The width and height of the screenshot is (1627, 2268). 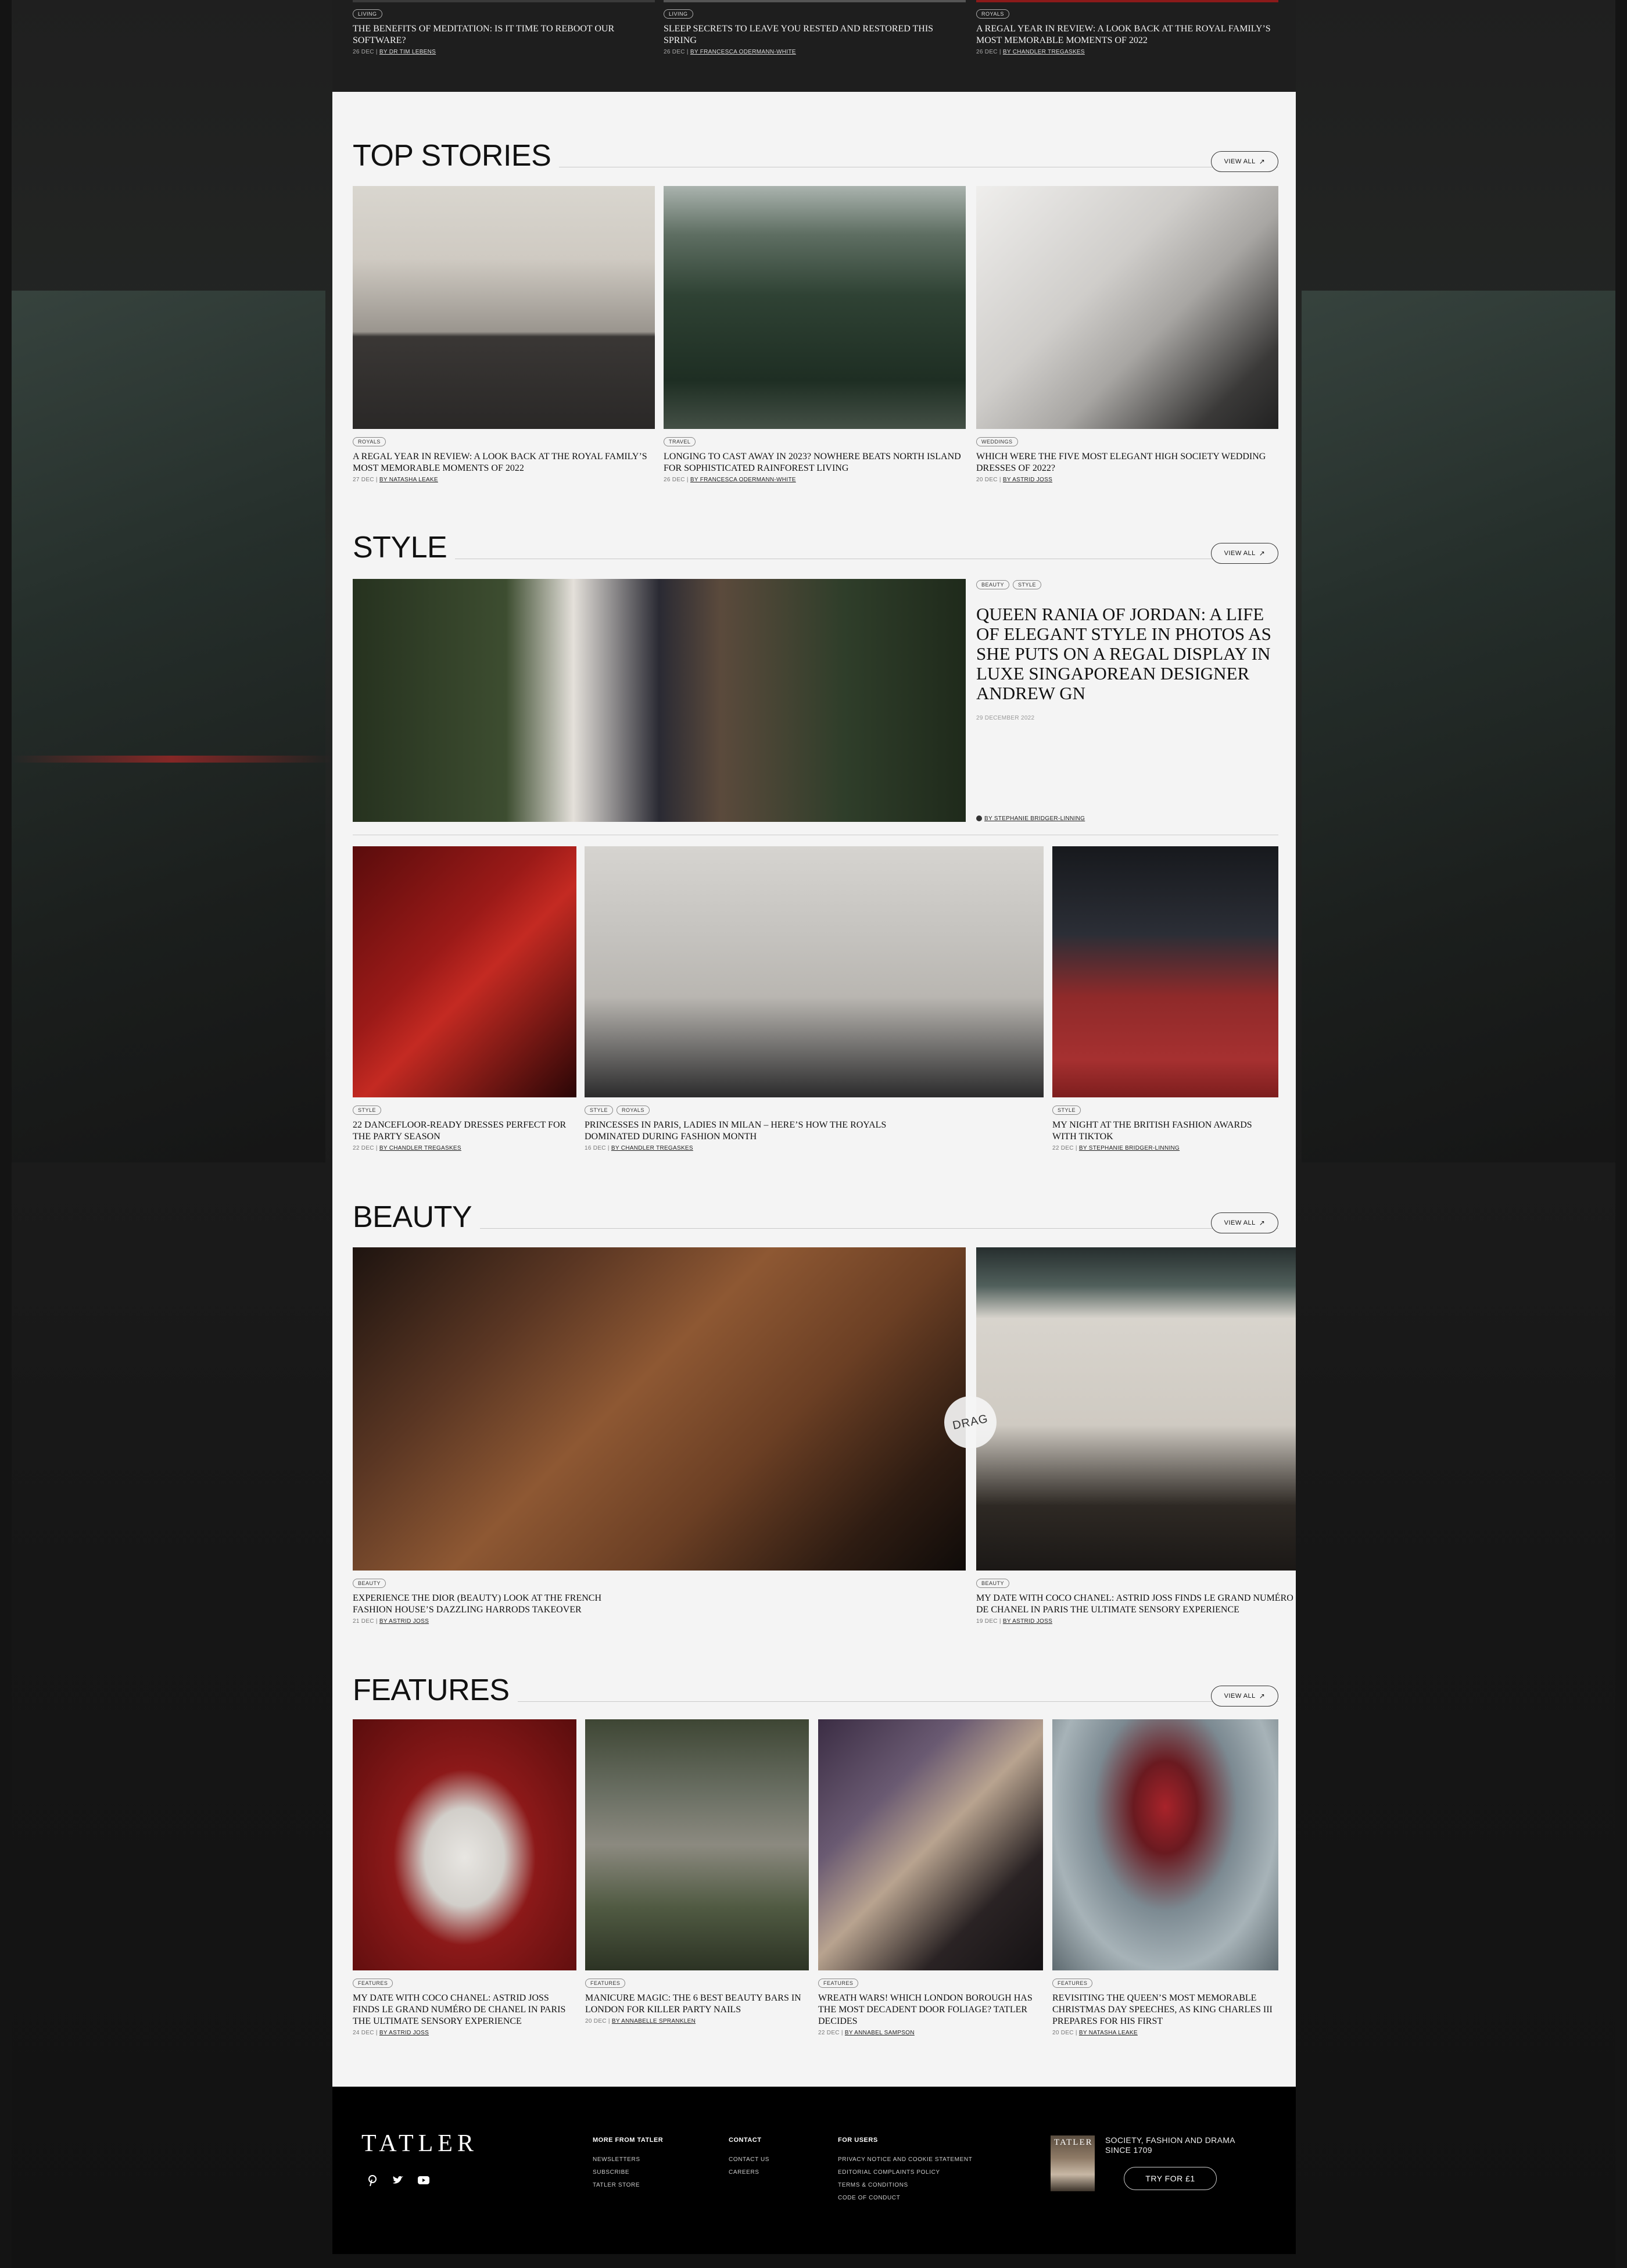 I want to click on footer-link-subscribe: Subscribe, so click(x=628, y=2172).